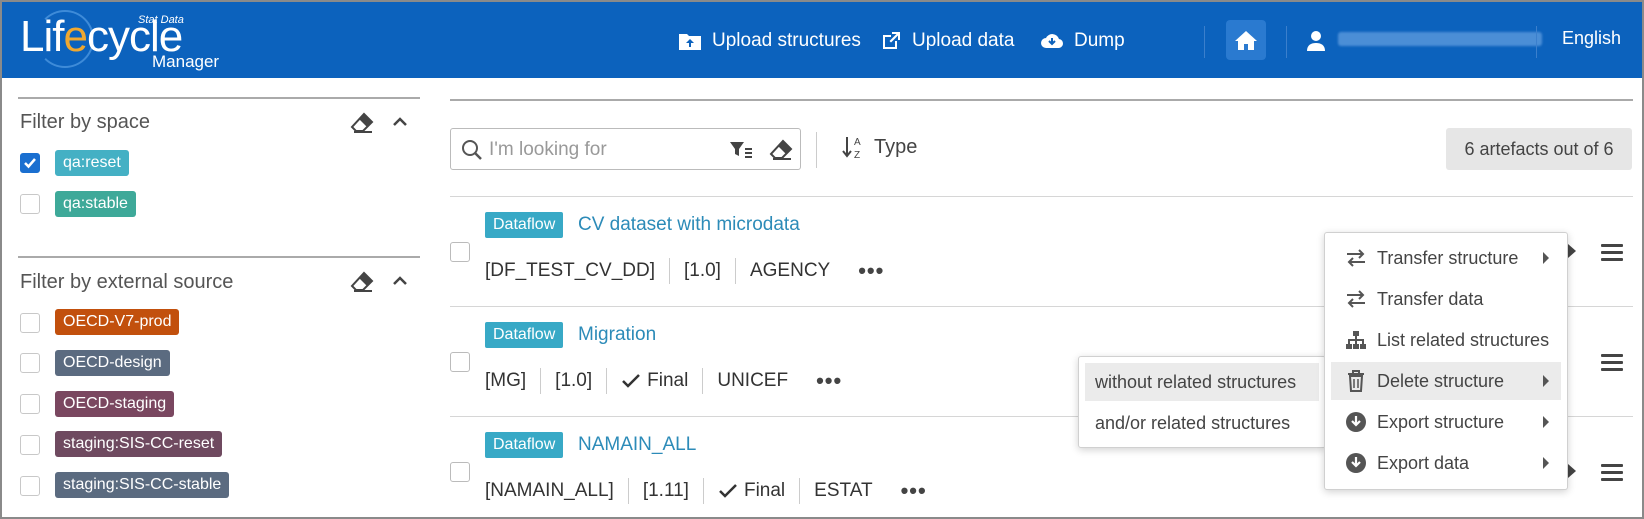 This screenshot has width=1644, height=519. I want to click on language-selector: English, so click(1591, 38).